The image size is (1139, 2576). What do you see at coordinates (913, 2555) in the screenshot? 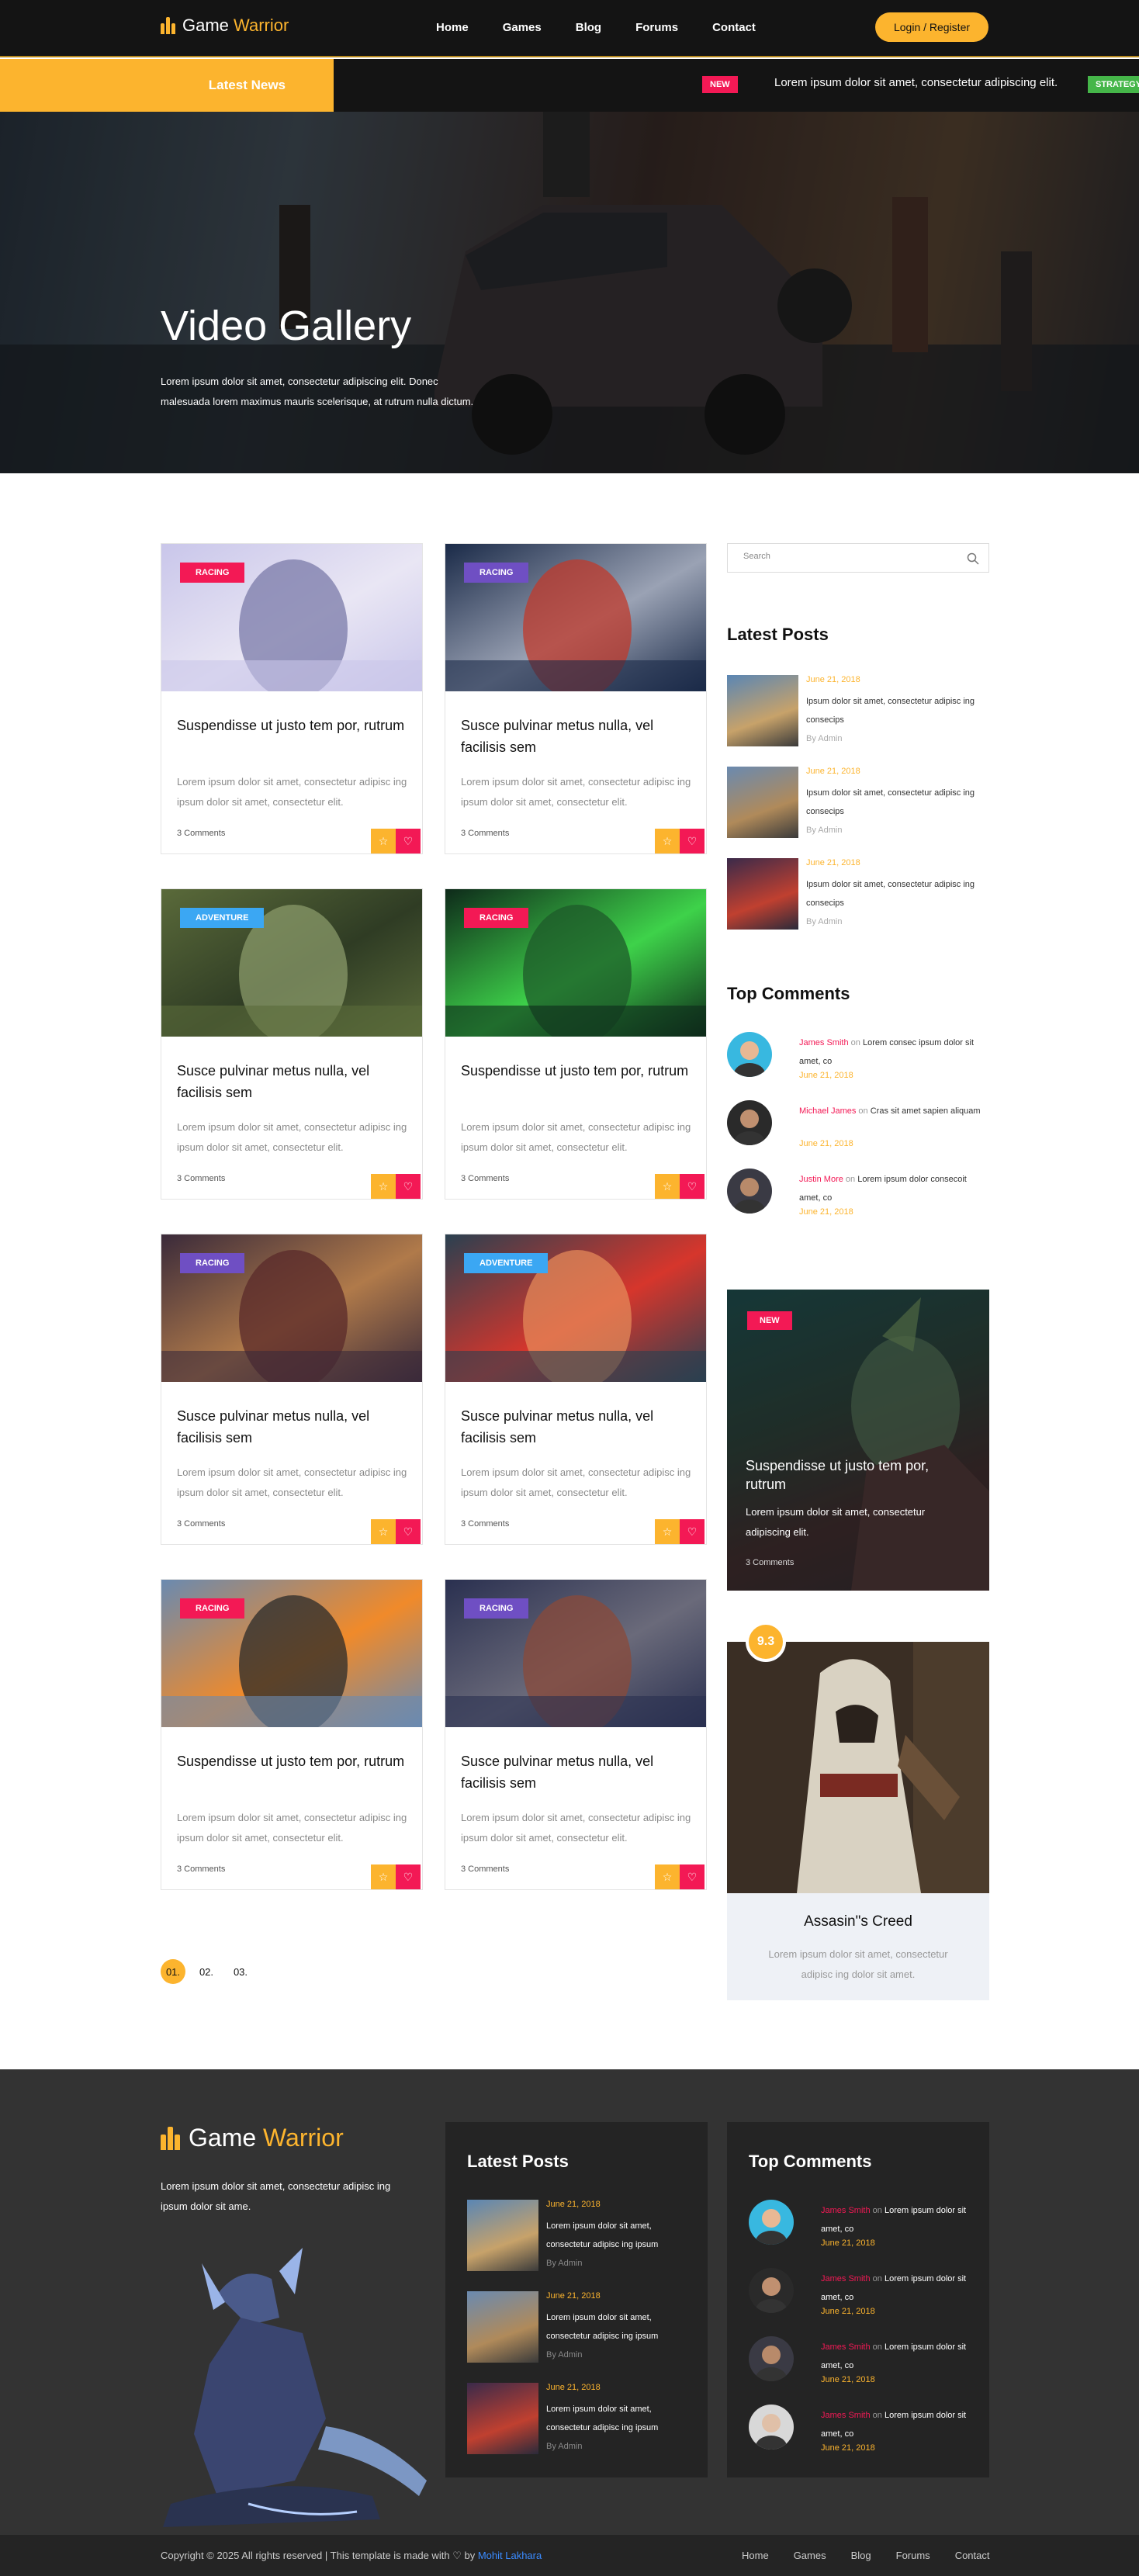
I see `footer-nav-forums: Forums` at bounding box center [913, 2555].